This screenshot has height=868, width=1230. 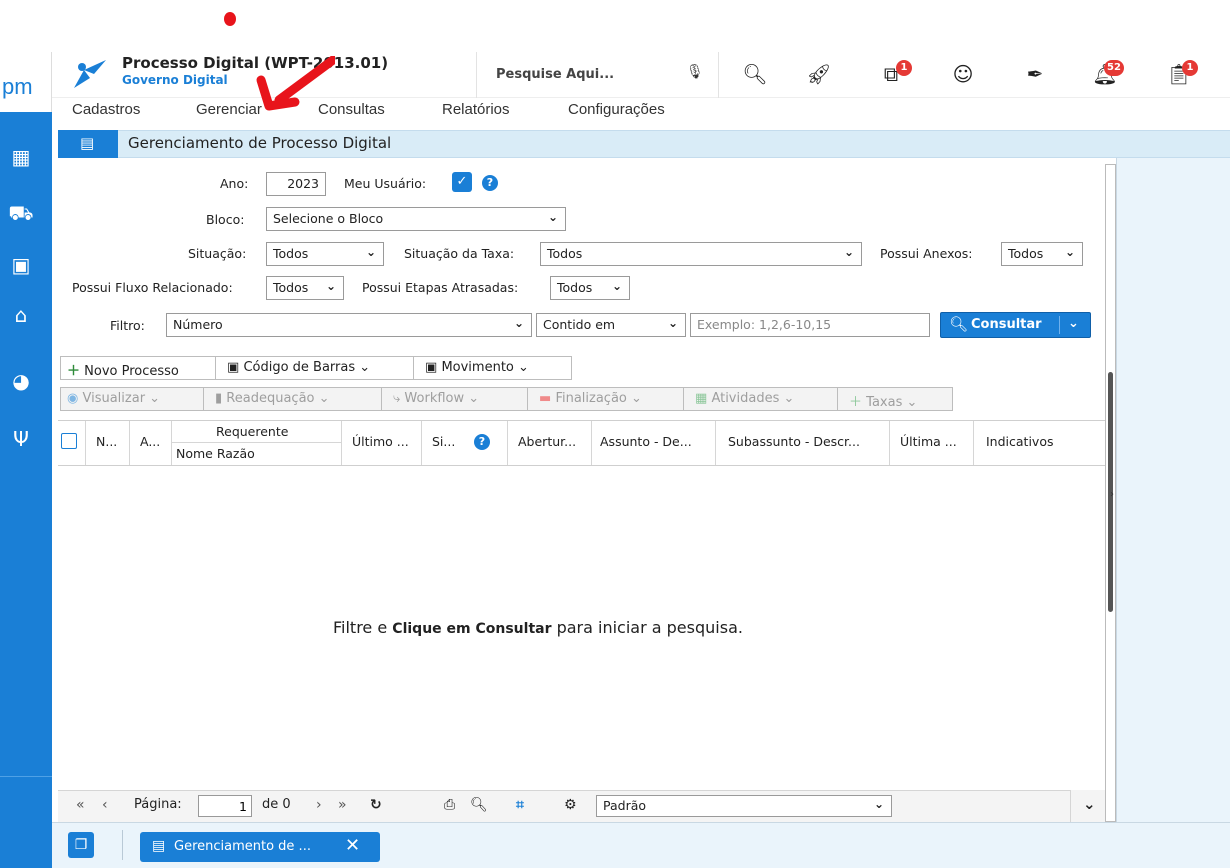 I want to click on clipboard-icon: 📋︎ 1, so click(x=1180, y=74).